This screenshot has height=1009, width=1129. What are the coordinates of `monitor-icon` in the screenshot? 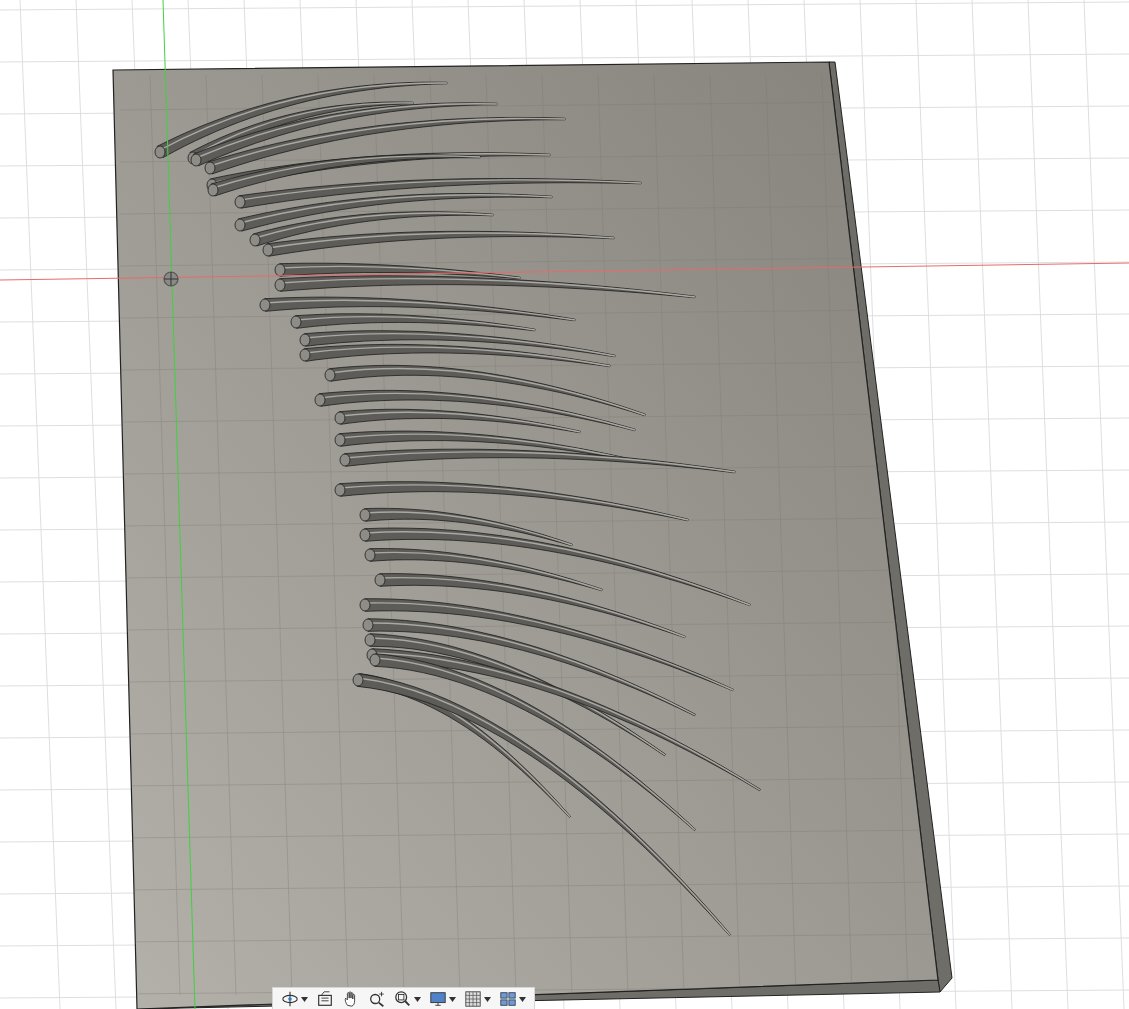 It's located at (438, 999).